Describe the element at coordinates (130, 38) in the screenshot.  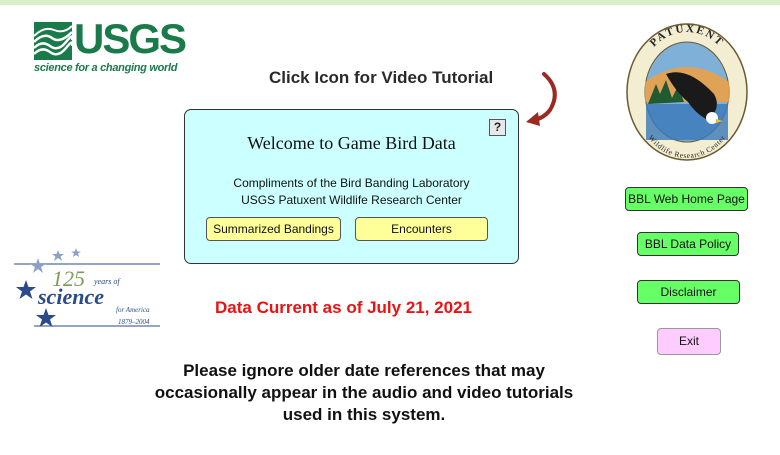
I see `usgs-wordmark: USGS` at that location.